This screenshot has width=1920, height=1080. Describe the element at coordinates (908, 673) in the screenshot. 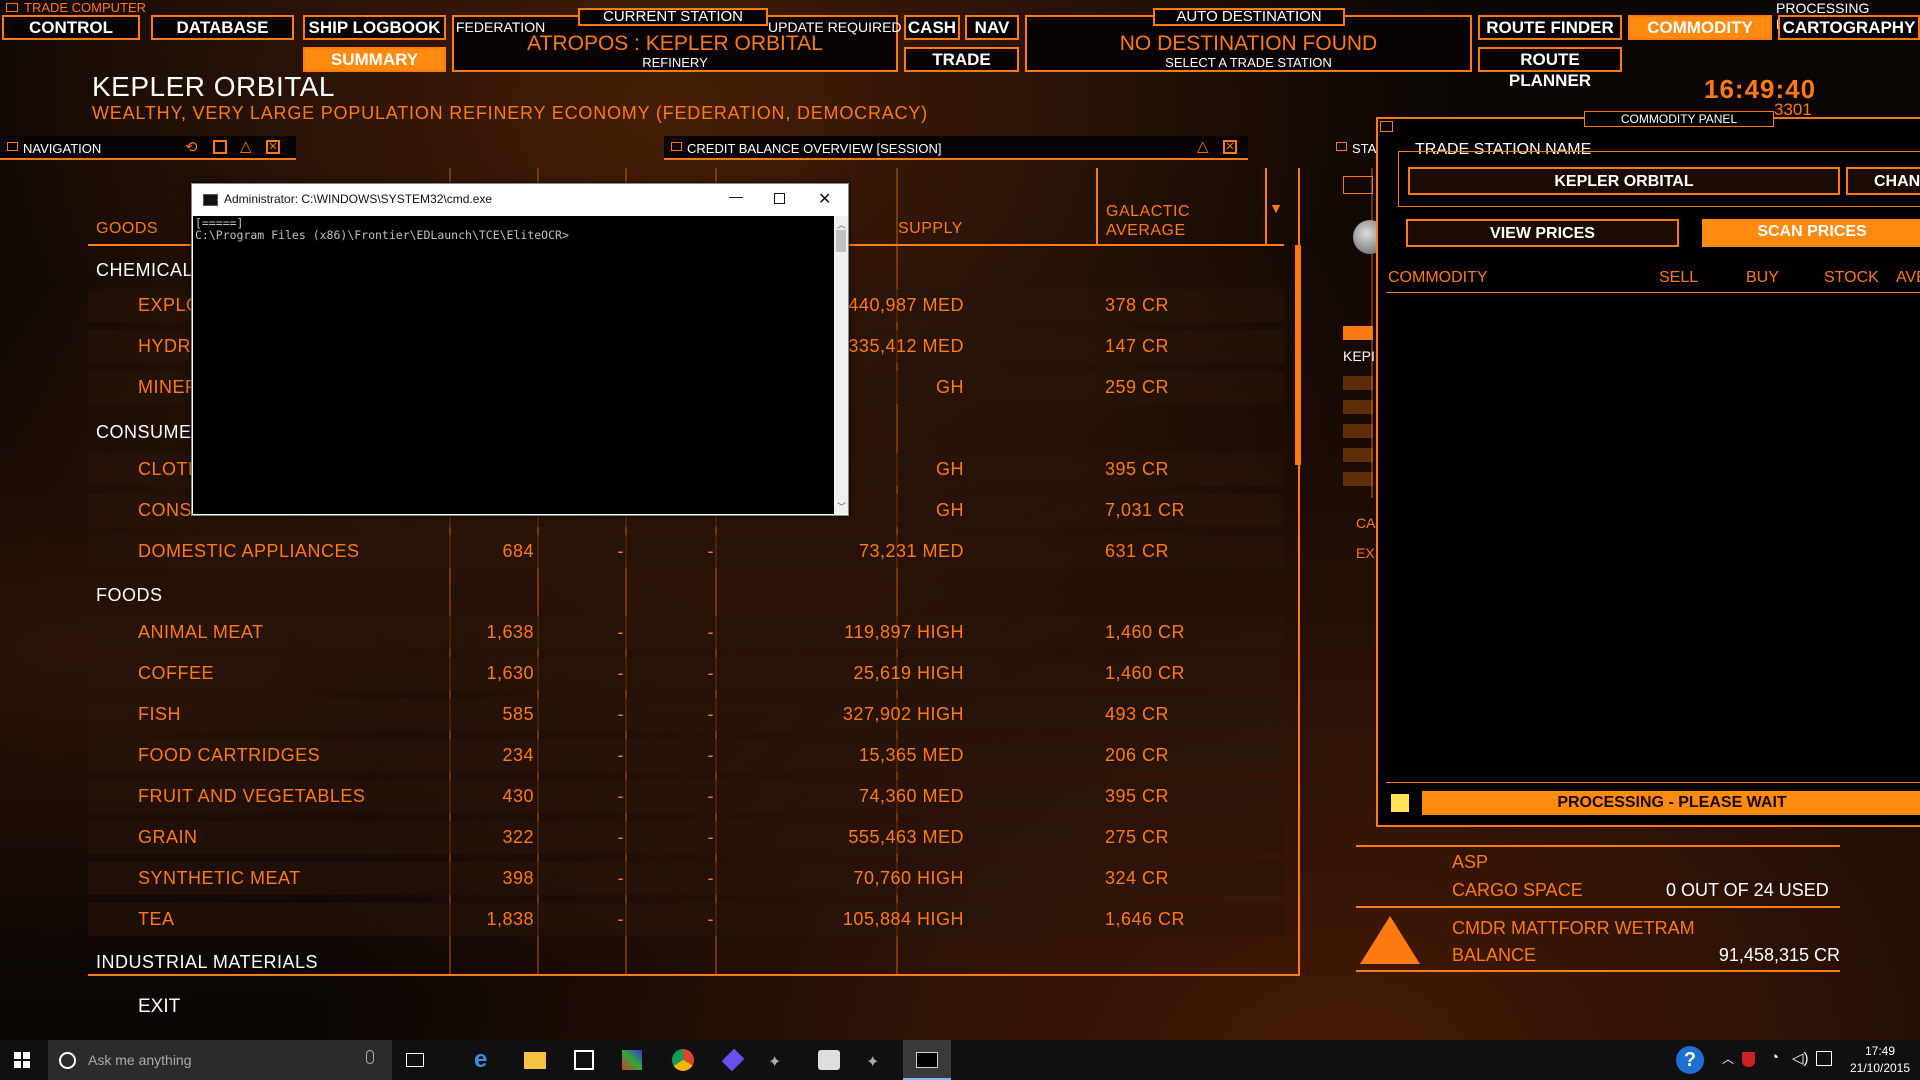

I see `commodity-supply: 25,619 HIGH` at that location.